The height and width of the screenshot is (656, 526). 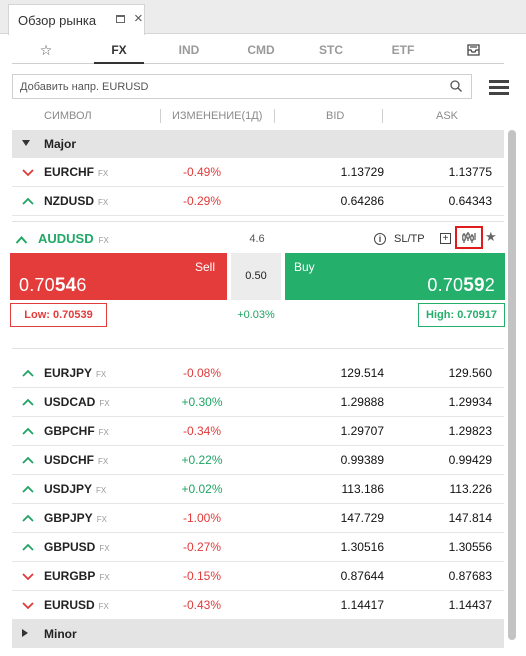 I want to click on table-row: EURUSD FX -0.43% 1.14417 1.14437, so click(x=258, y=605).